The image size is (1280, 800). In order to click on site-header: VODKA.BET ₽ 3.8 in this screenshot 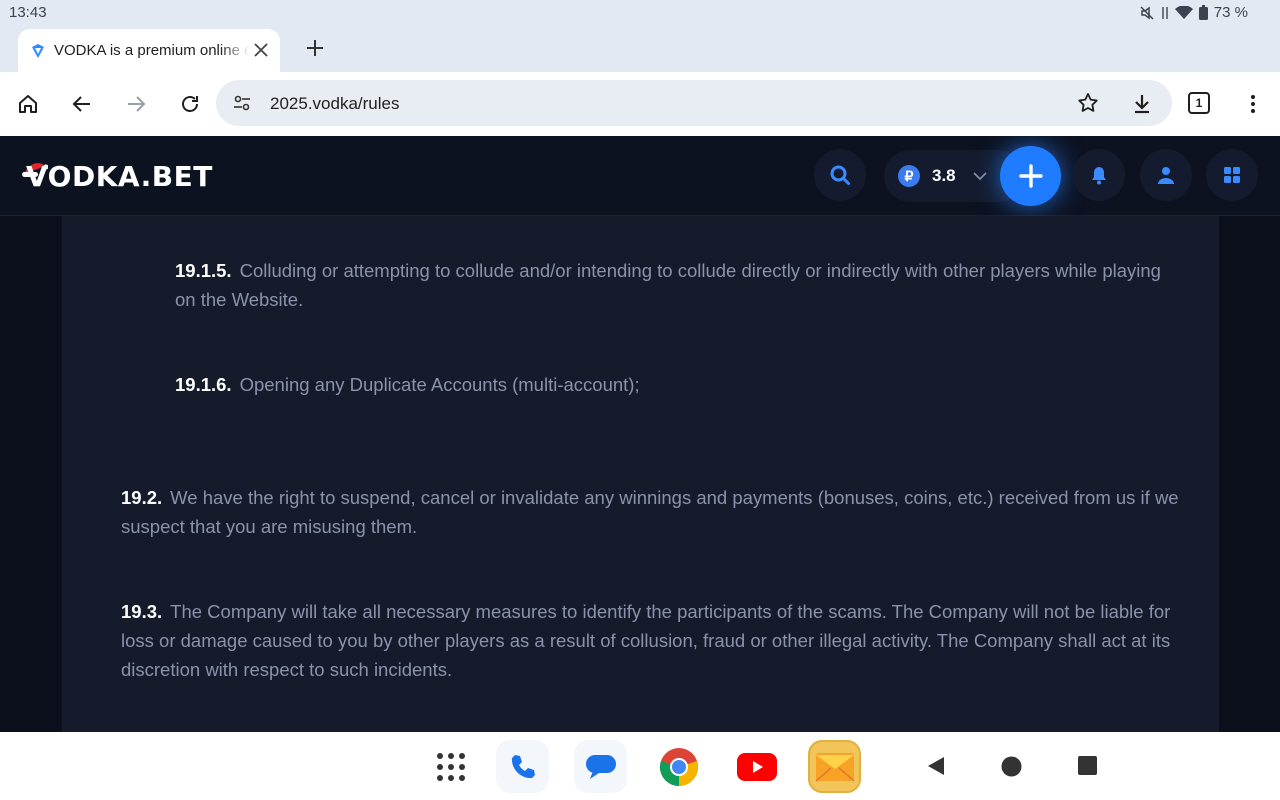, I will do `click(640, 176)`.